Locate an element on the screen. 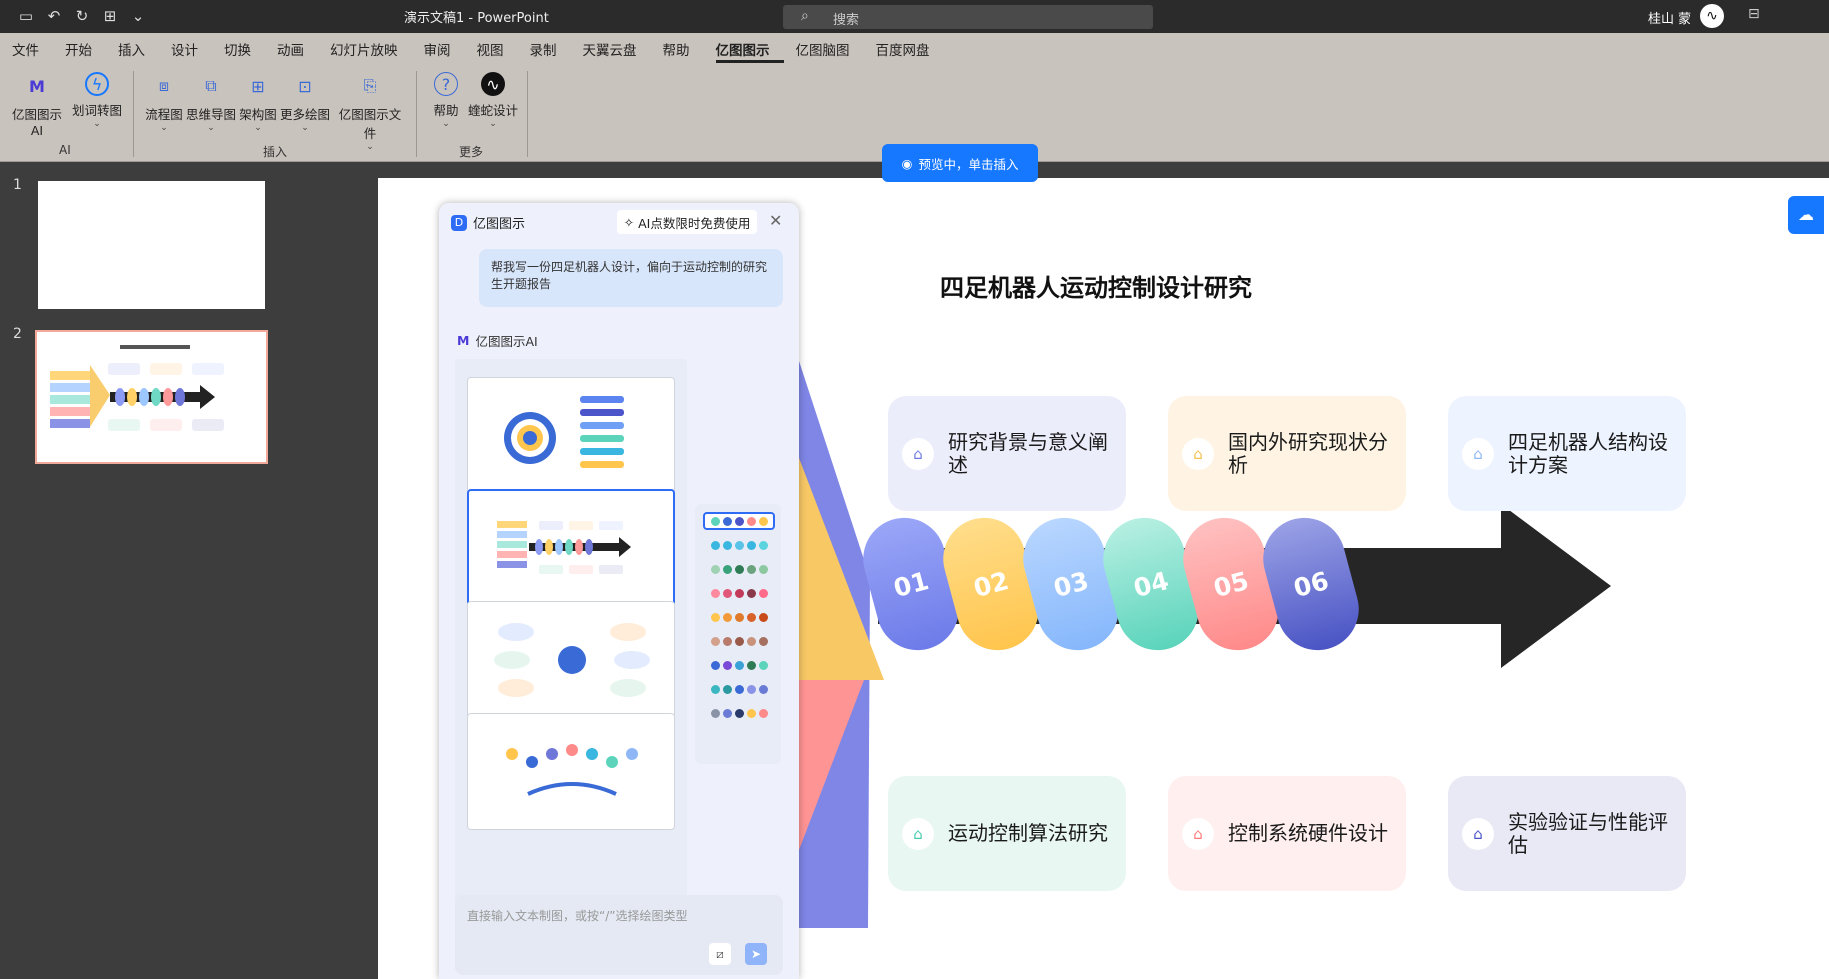 The image size is (1829, 979). template-preview-fishbone is located at coordinates (564, 547).